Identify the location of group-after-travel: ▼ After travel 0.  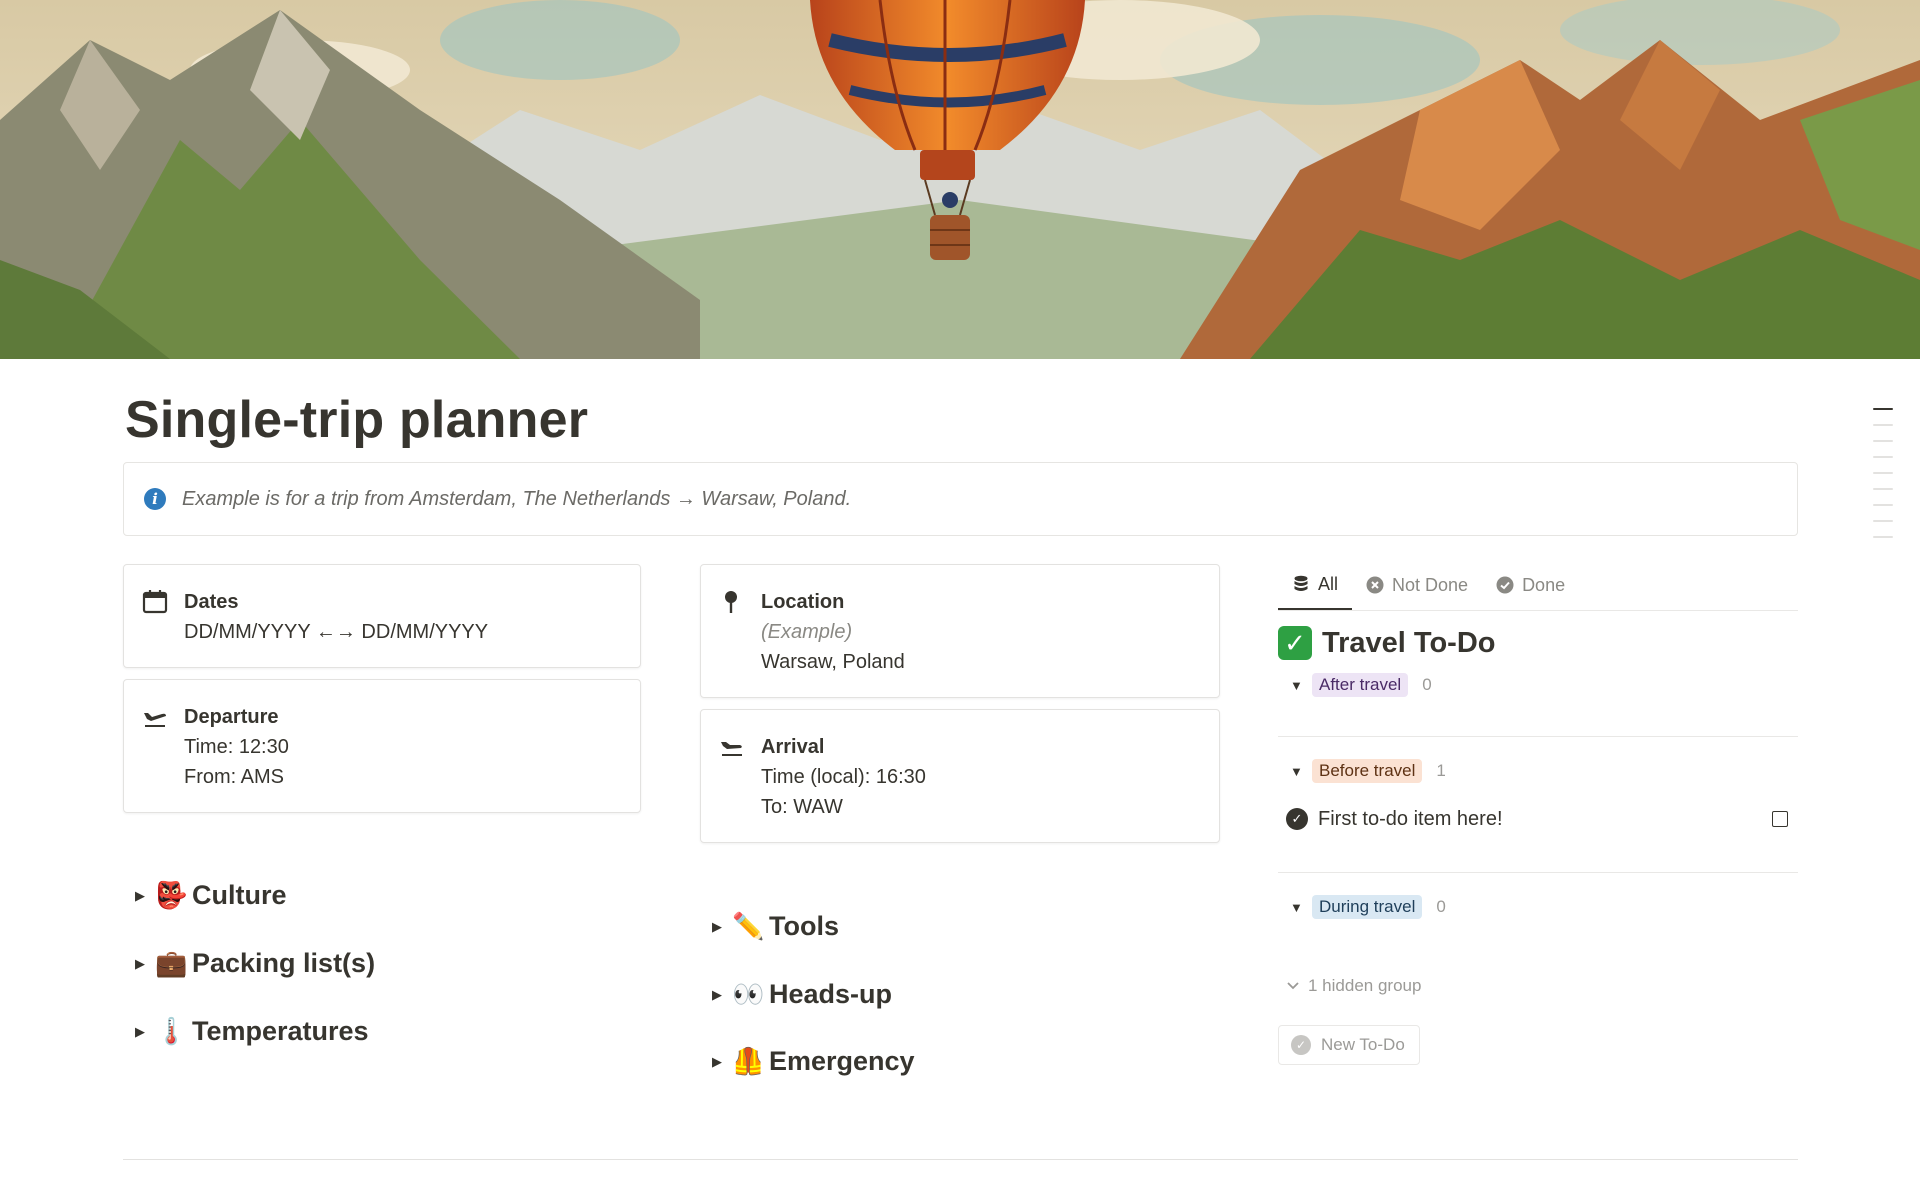
(1538, 700).